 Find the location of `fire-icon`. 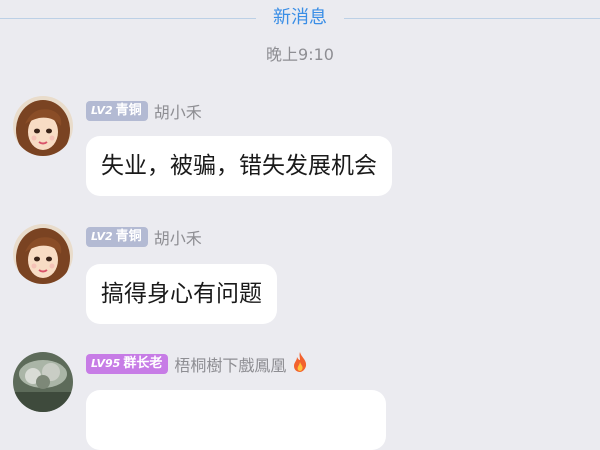

fire-icon is located at coordinates (300, 364).